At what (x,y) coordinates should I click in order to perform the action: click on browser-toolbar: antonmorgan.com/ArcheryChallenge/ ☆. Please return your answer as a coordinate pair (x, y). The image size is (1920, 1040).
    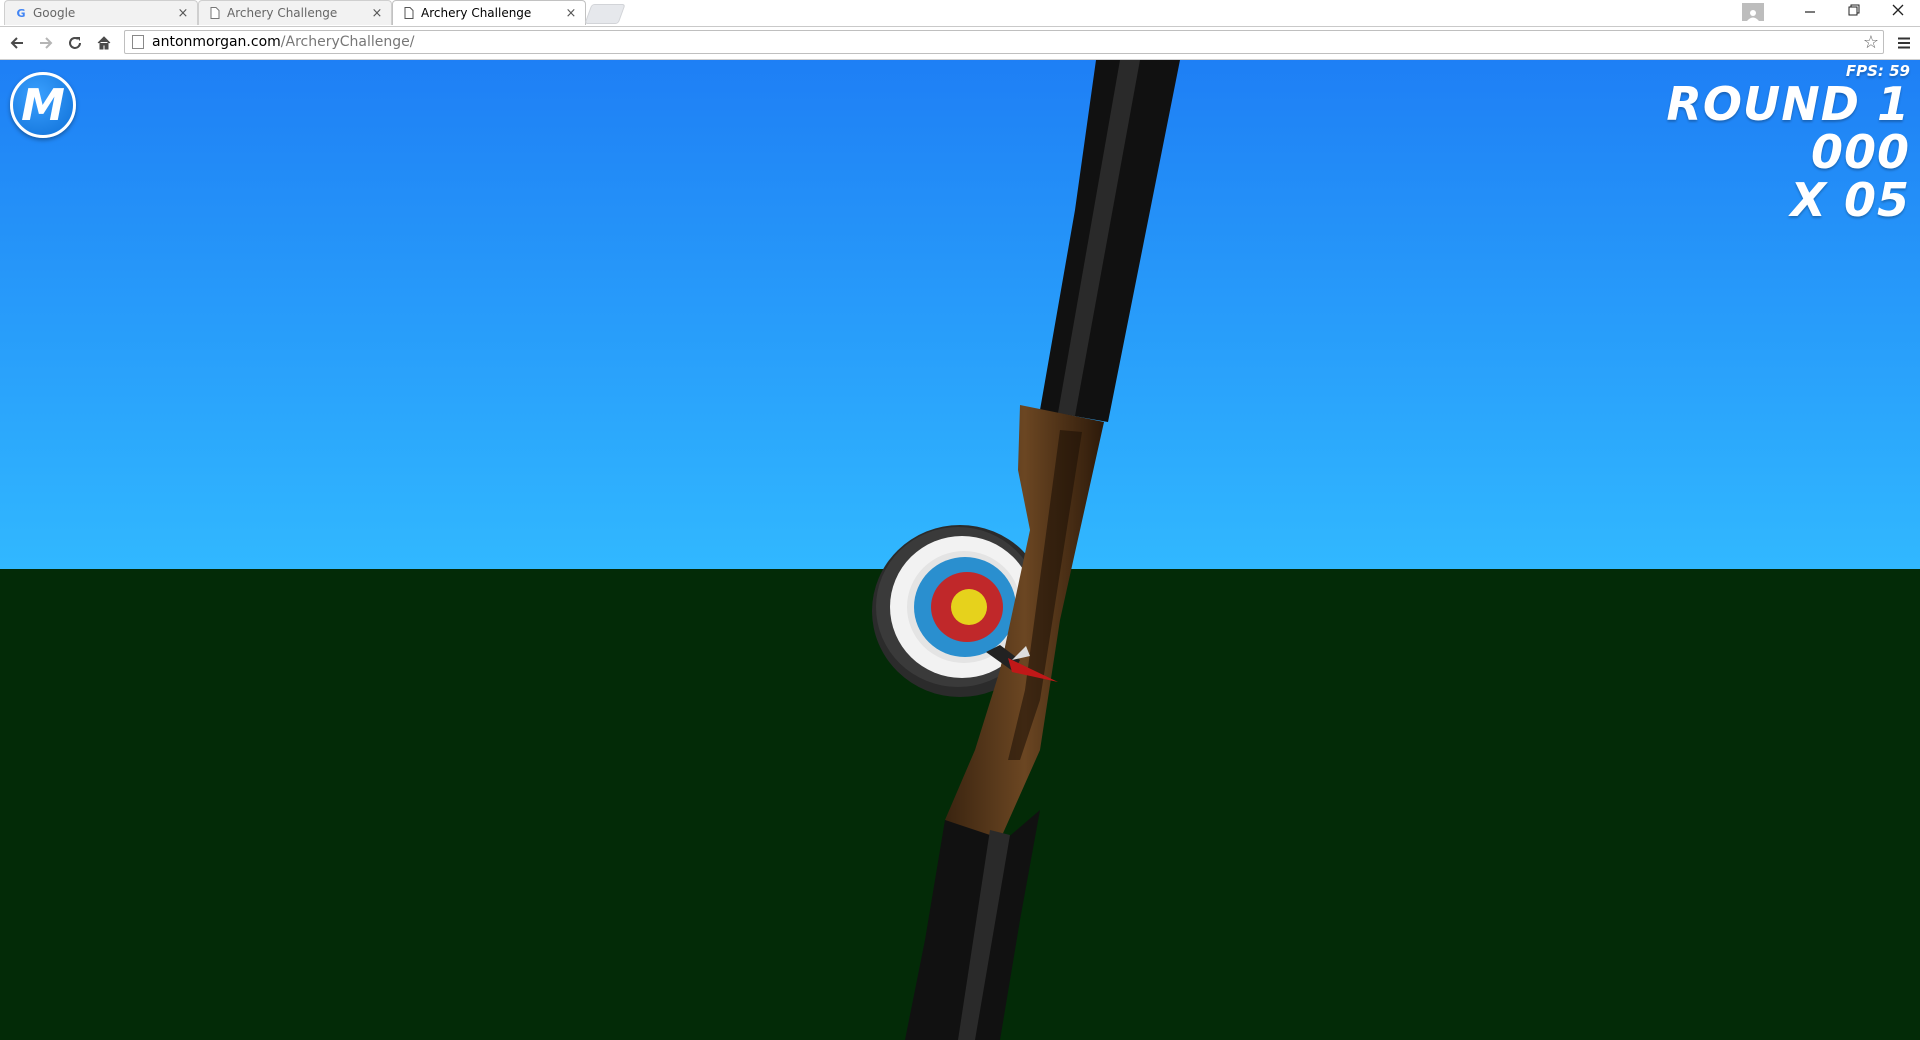
    Looking at the image, I should click on (960, 43).